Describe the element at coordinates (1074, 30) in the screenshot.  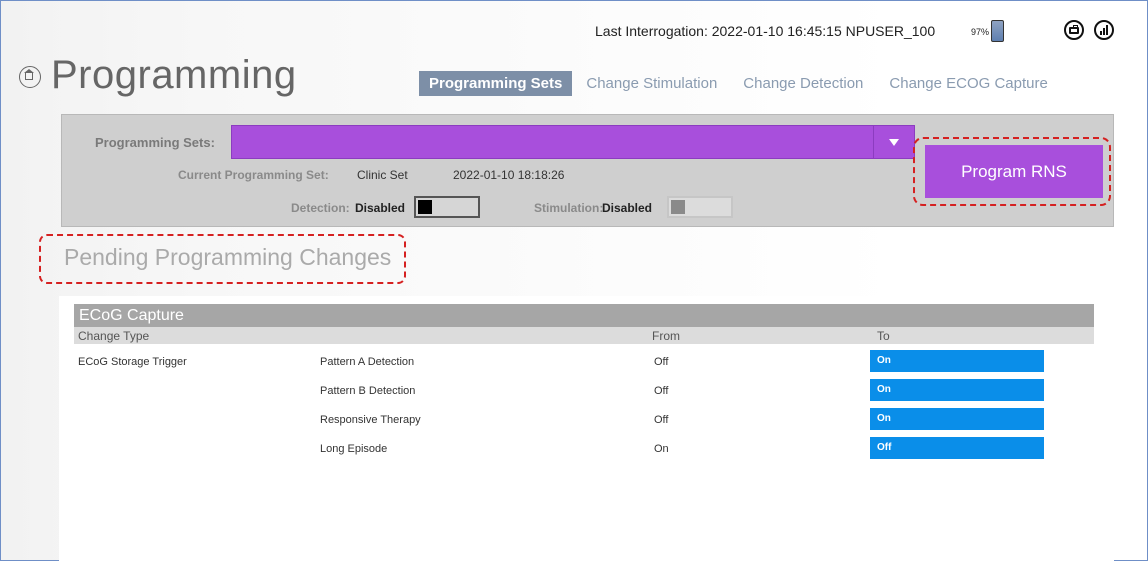
I see `briefcase-icon` at that location.